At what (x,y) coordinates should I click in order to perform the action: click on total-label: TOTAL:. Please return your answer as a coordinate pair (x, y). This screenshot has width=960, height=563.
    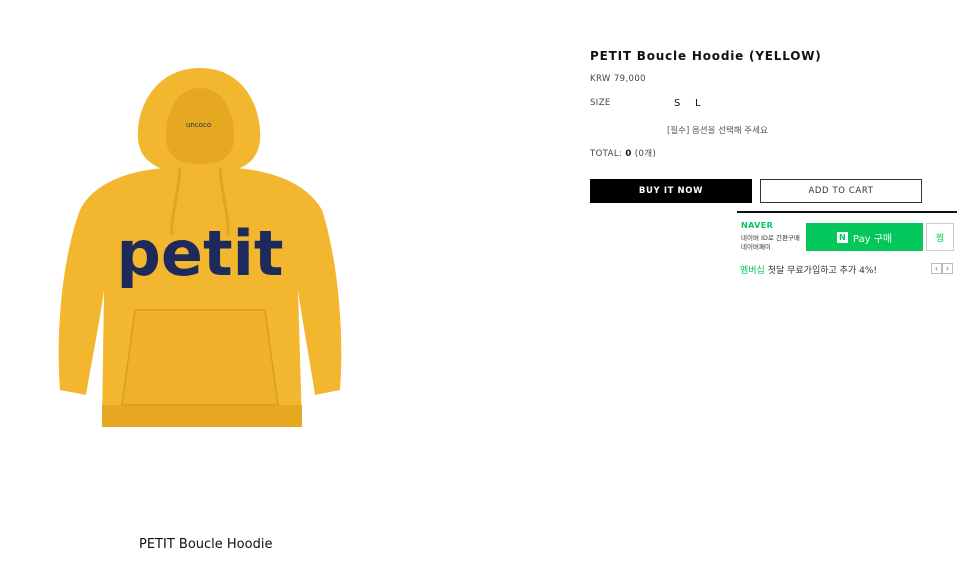
    Looking at the image, I should click on (606, 154).